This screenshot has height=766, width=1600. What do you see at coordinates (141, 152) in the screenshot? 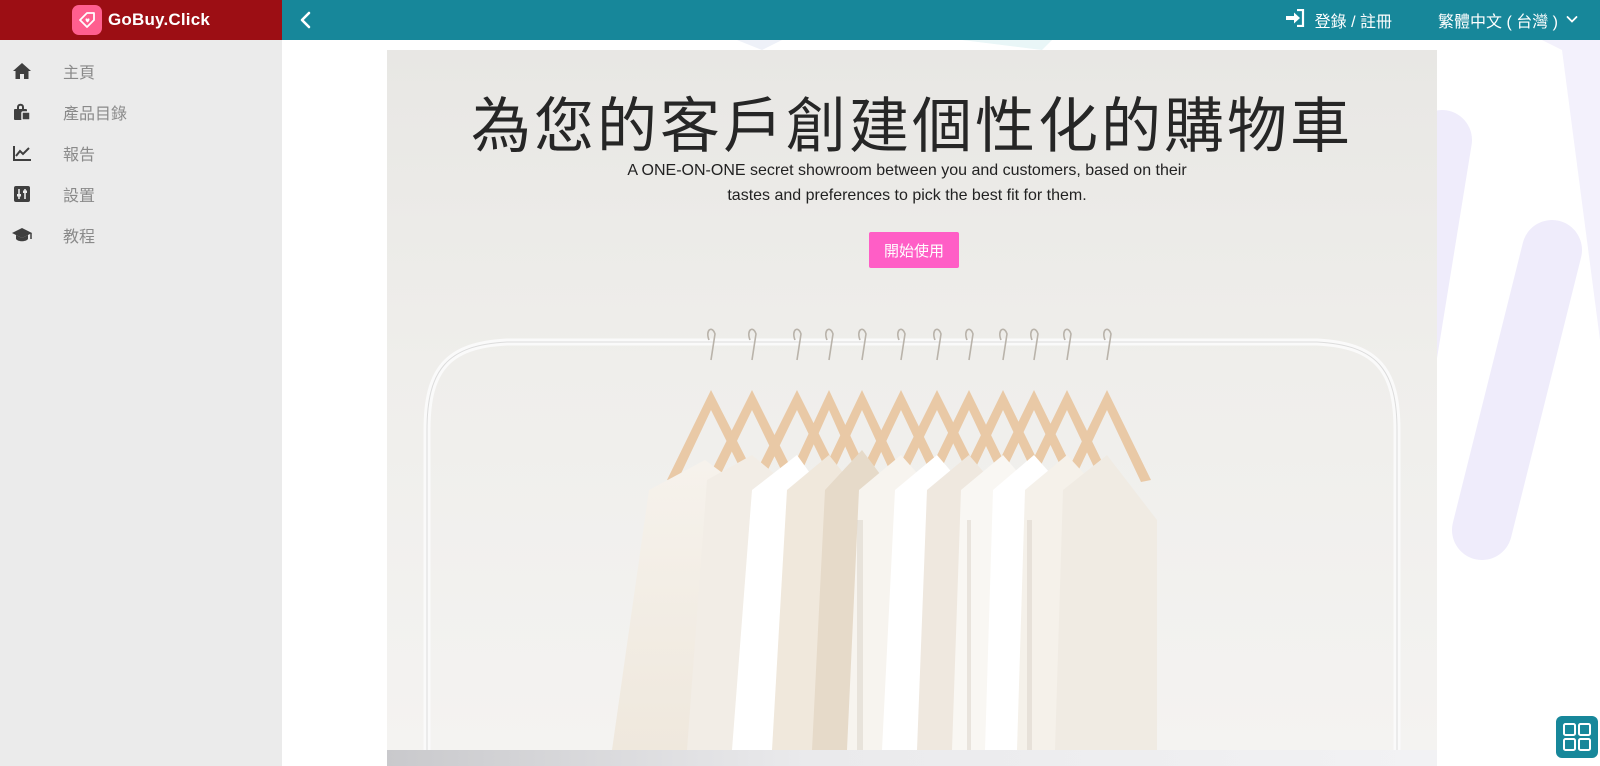
I see `sidebar-item-reports: 報告` at bounding box center [141, 152].